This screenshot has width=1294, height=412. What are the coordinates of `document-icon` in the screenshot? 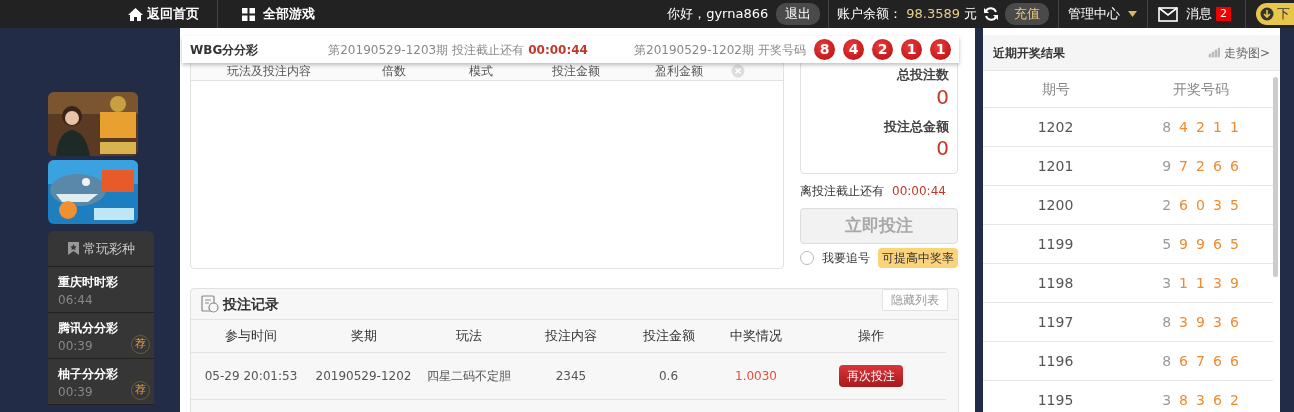 It's located at (210, 304).